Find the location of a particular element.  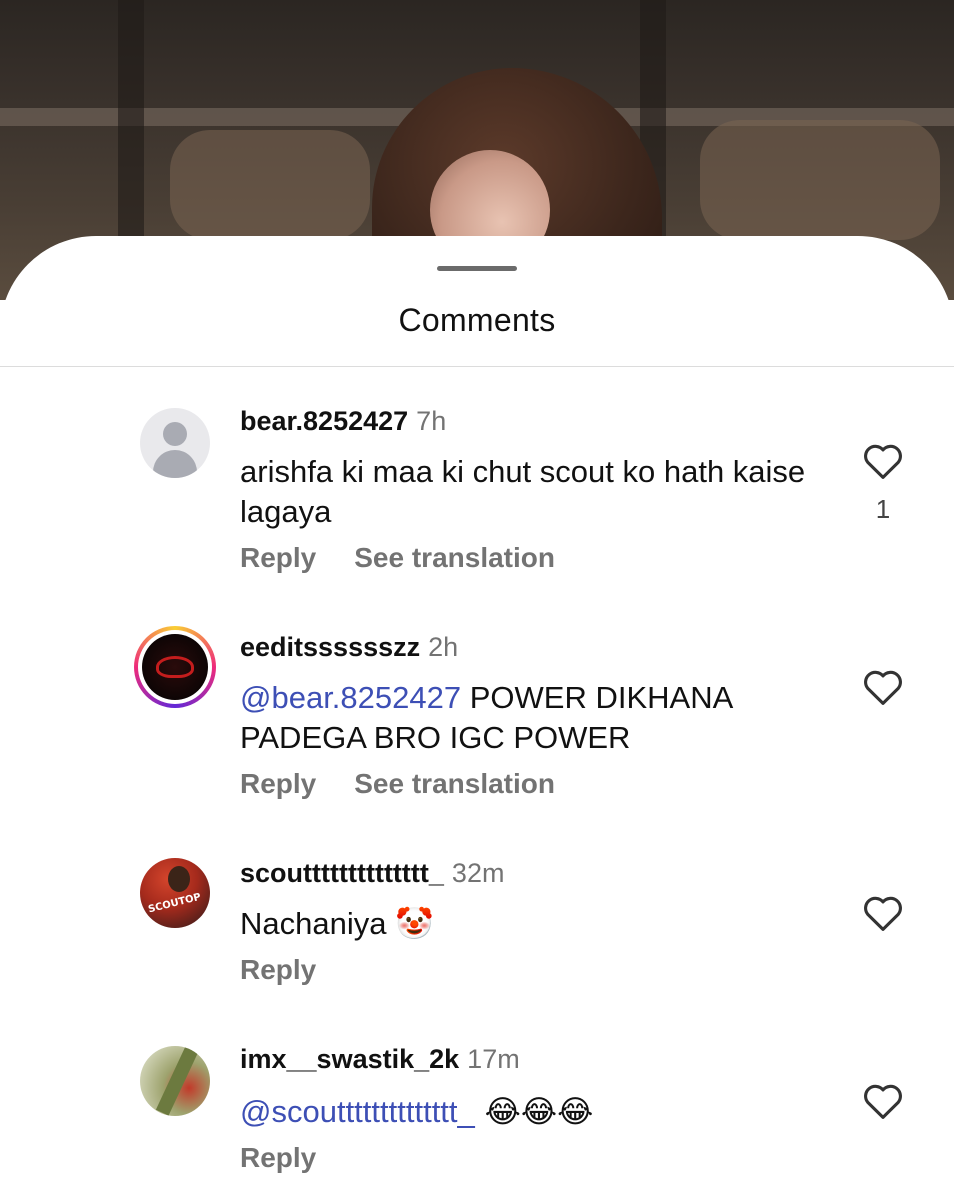

comment-time: 32m is located at coordinates (478, 873).